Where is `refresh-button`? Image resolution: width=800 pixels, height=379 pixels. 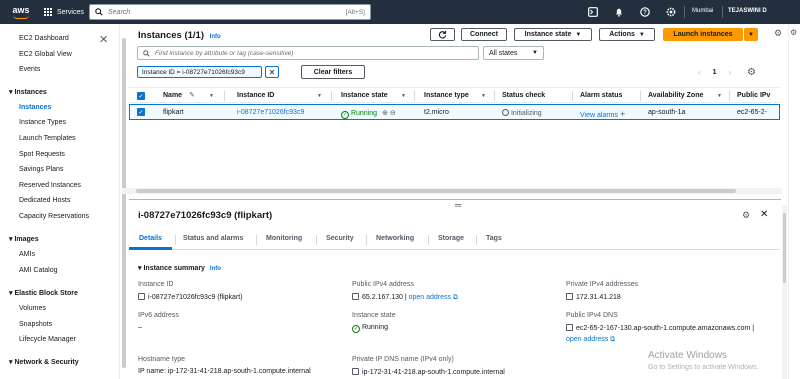
refresh-button is located at coordinates (442, 34).